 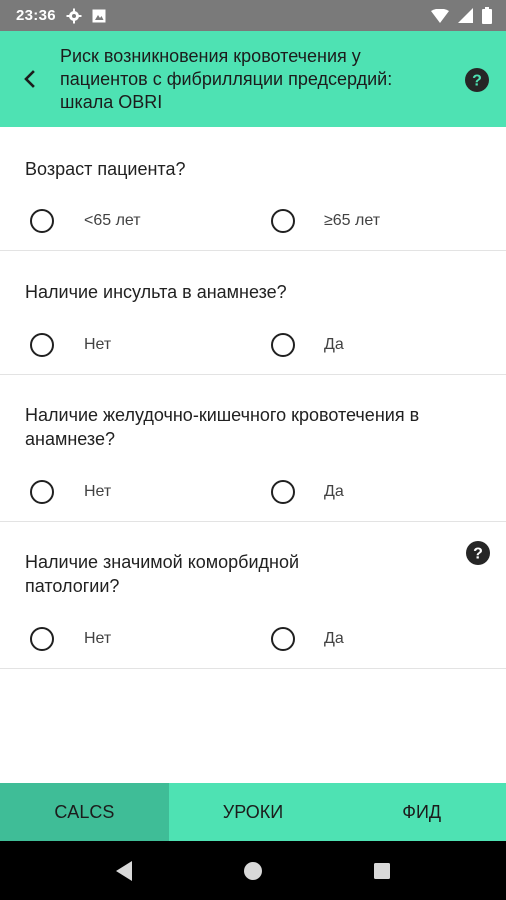 What do you see at coordinates (74, 16) in the screenshot?
I see `gear-icon` at bounding box center [74, 16].